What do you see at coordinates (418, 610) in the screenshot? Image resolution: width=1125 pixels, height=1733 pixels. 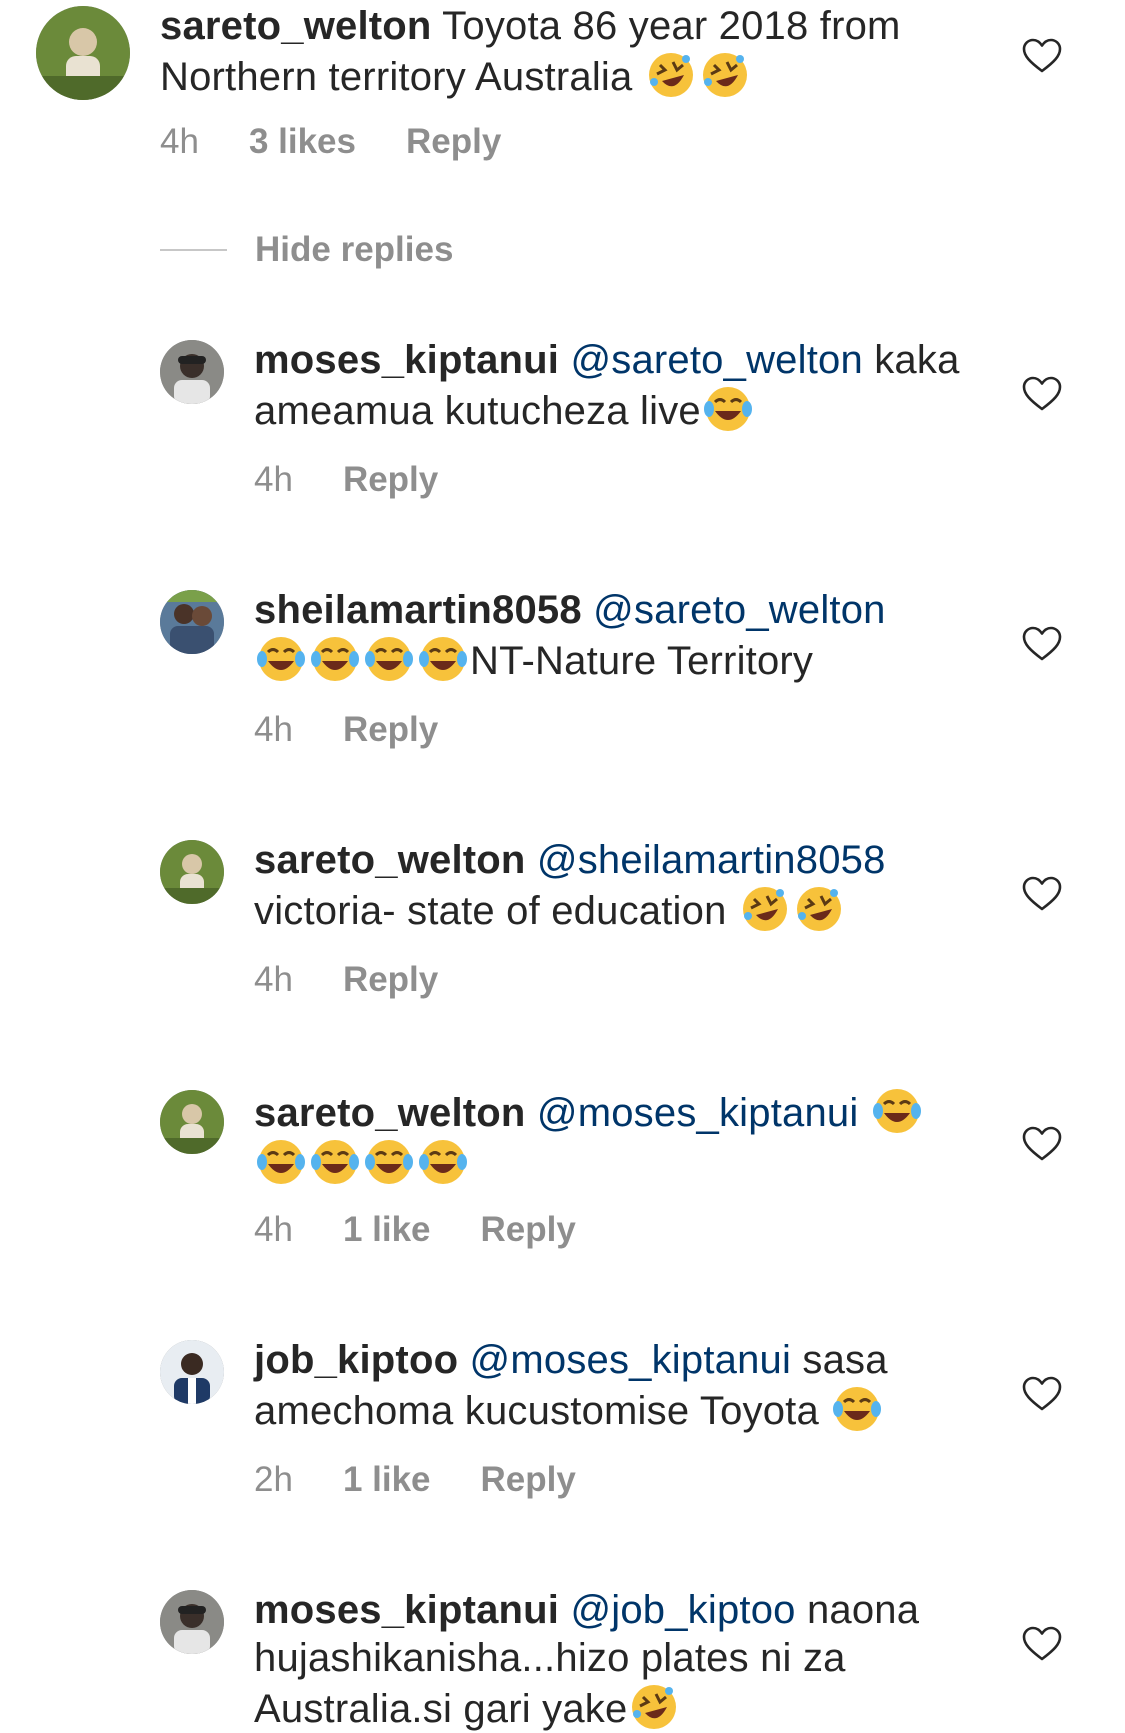 I see `username: sheilamartin8058` at bounding box center [418, 610].